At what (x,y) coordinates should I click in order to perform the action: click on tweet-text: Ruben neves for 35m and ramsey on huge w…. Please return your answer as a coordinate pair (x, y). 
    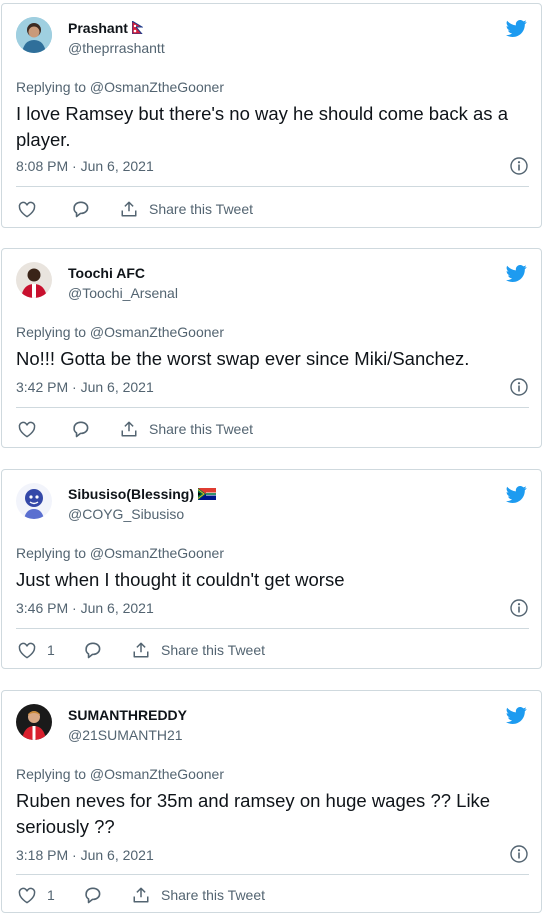
    Looking at the image, I should click on (253, 813).